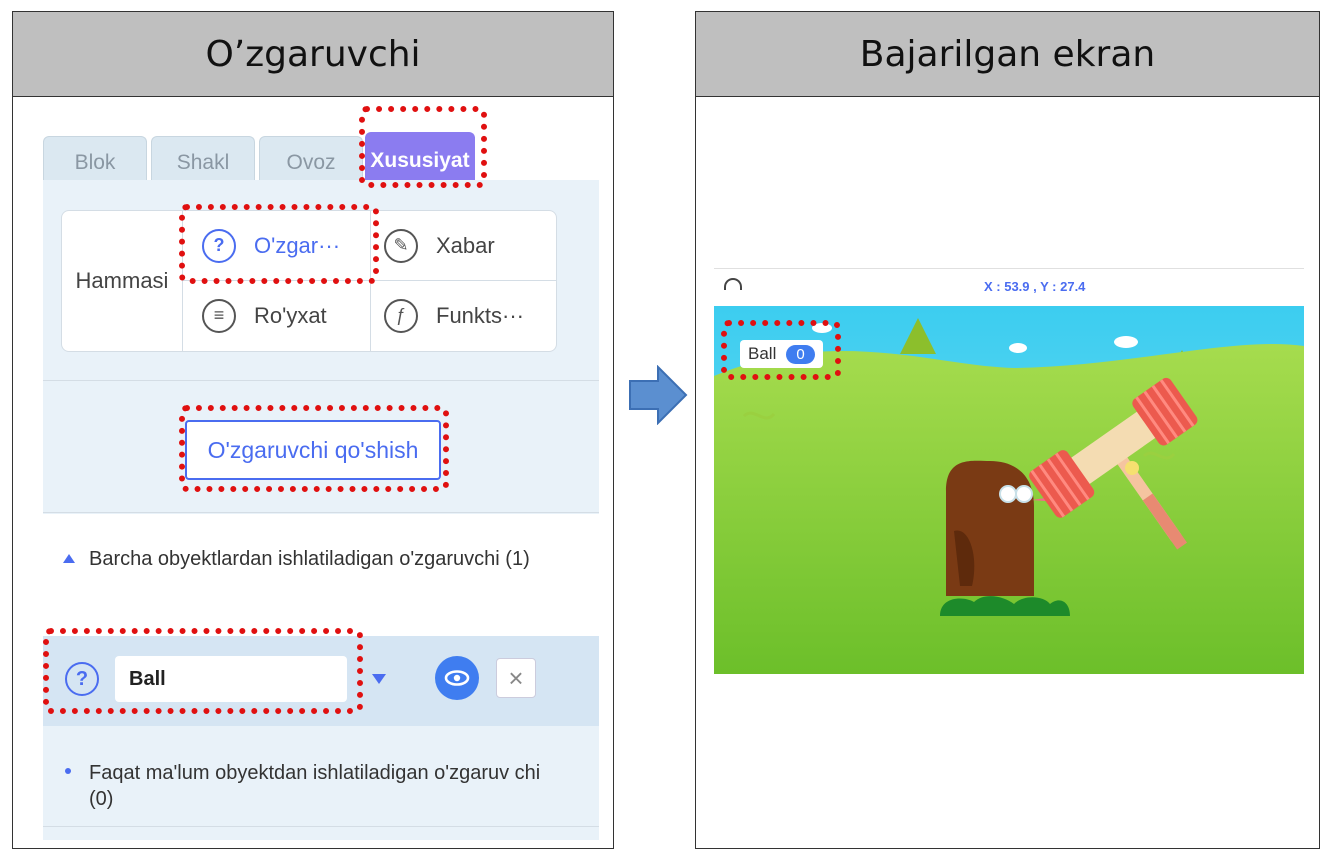 The height and width of the screenshot is (862, 1325). Describe the element at coordinates (1007, 54) in the screenshot. I see `panel-title: Bajarilgan ekran` at that location.